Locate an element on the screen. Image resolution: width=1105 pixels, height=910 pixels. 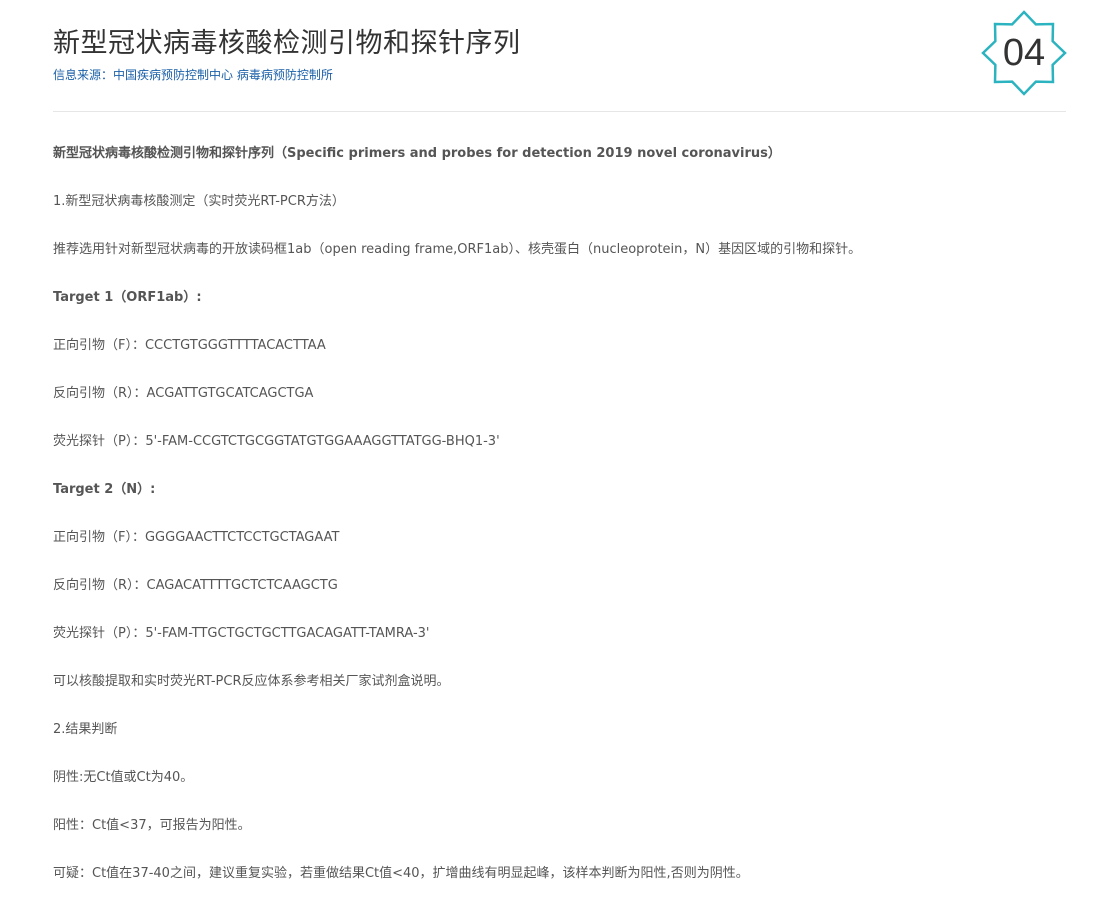
paragraph-target2-forward: 正向引物（F）：GGGGAACTTCTCCTGCTAGAAT is located at coordinates (196, 537).